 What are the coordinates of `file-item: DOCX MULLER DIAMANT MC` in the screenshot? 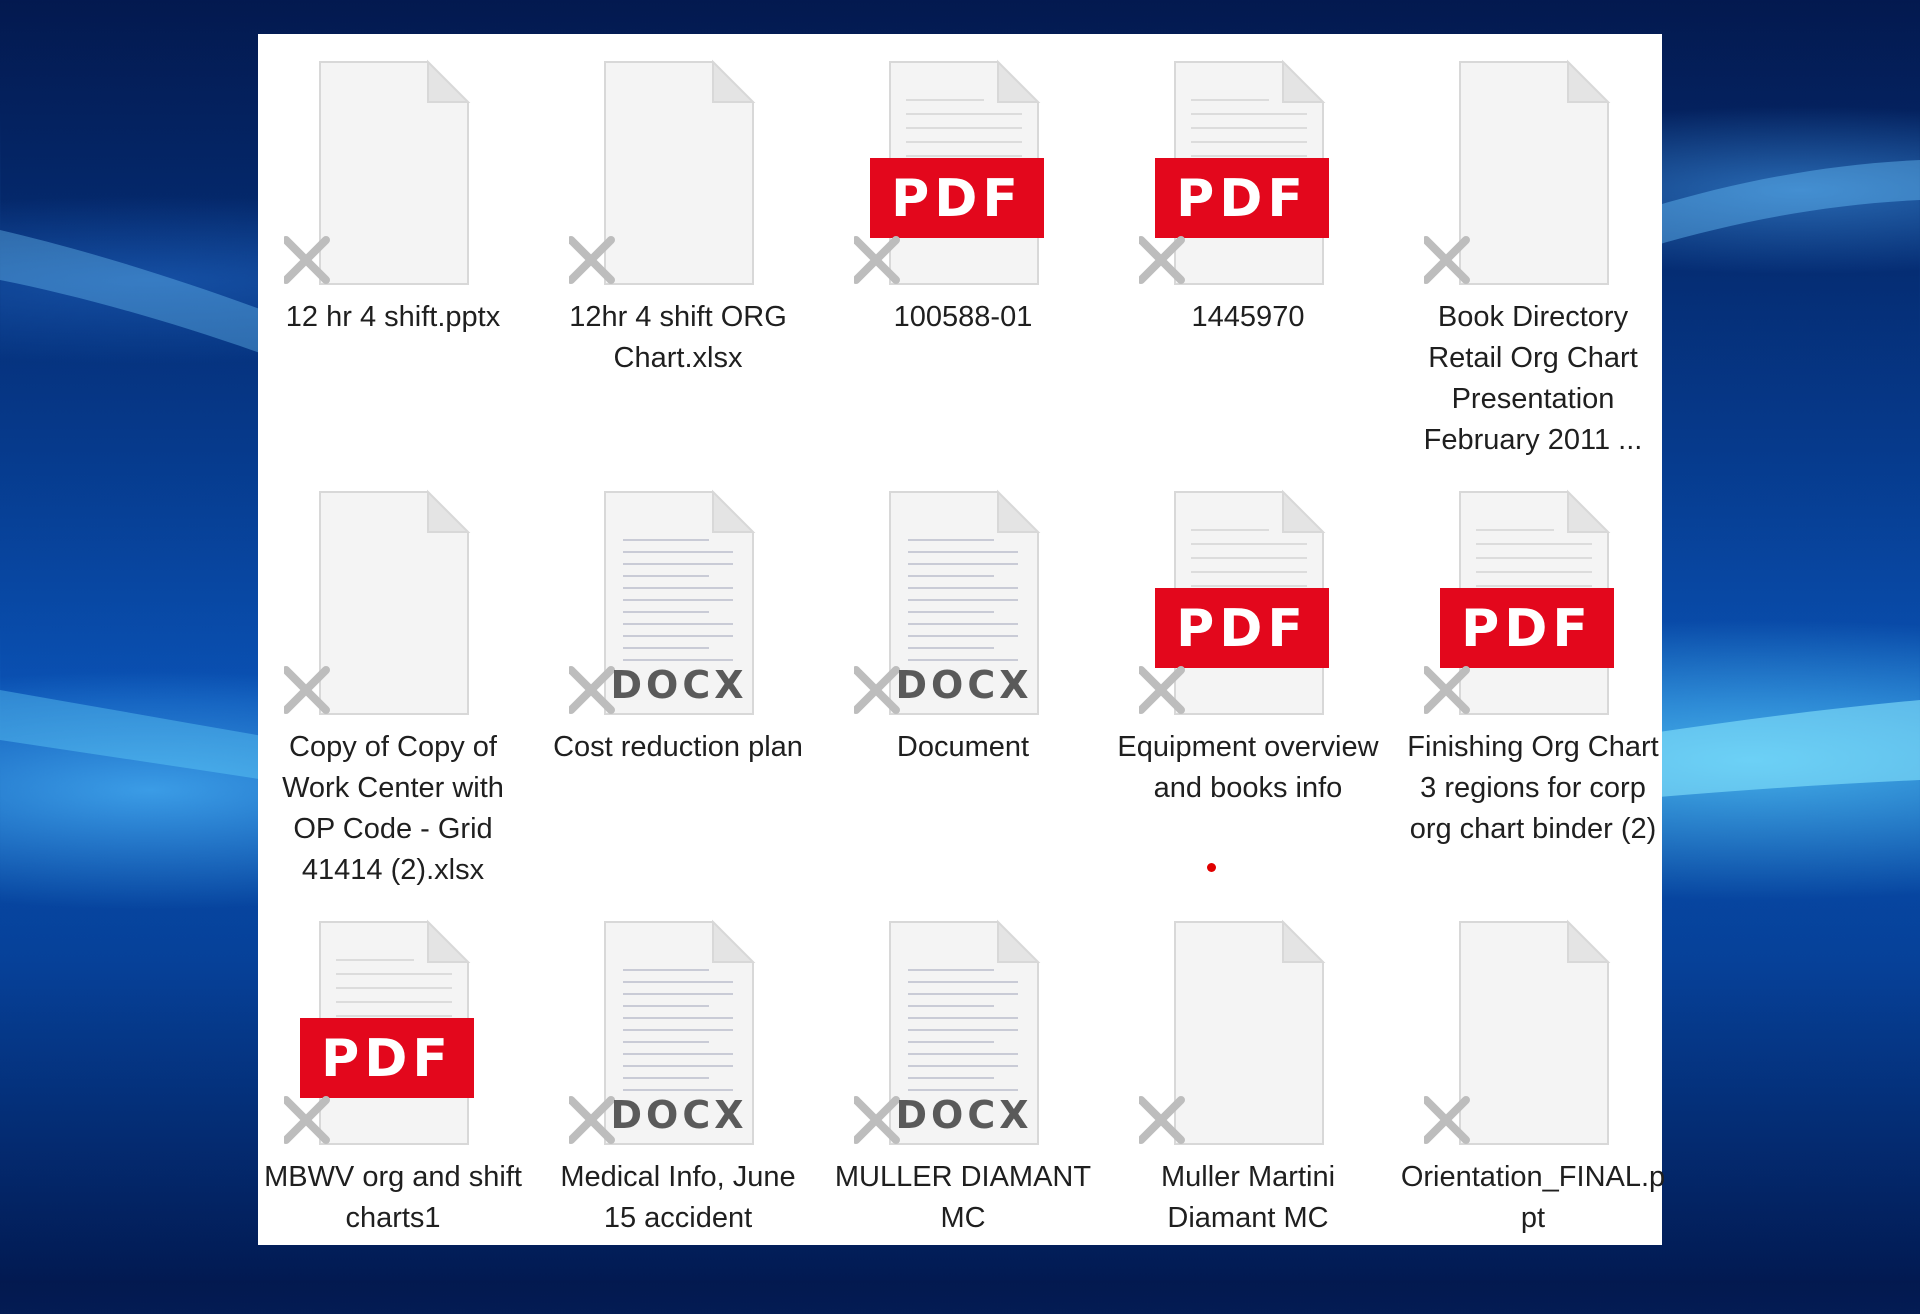 It's located at (963, 1104).